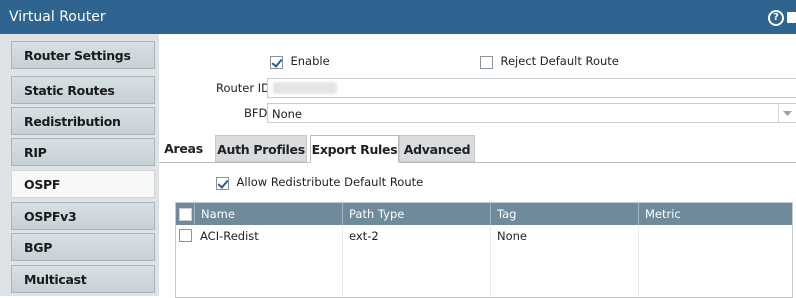  What do you see at coordinates (559, 61) in the screenshot?
I see `reject-default-route-label: Reject Default Route` at bounding box center [559, 61].